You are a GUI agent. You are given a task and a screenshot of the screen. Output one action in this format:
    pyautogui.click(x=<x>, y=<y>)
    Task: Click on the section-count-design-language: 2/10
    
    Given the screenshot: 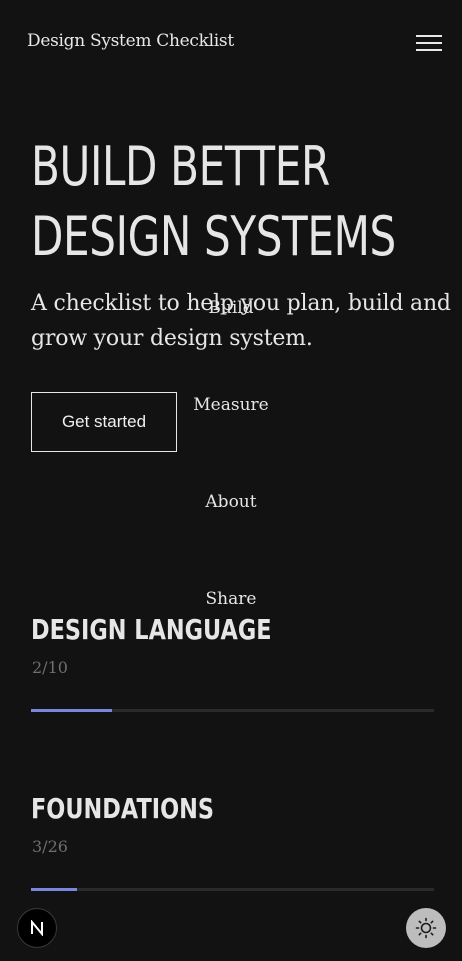 What is the action you would take?
    pyautogui.click(x=50, y=667)
    